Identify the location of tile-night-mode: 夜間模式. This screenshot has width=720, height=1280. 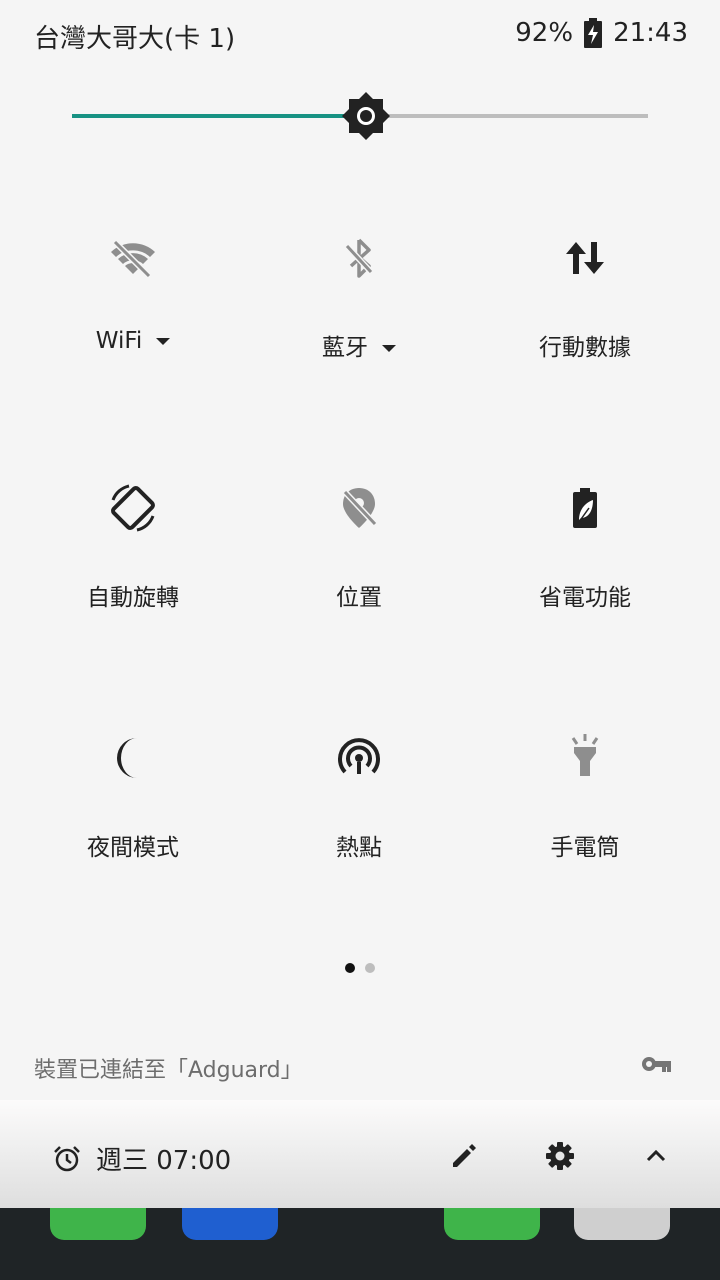
(133, 835).